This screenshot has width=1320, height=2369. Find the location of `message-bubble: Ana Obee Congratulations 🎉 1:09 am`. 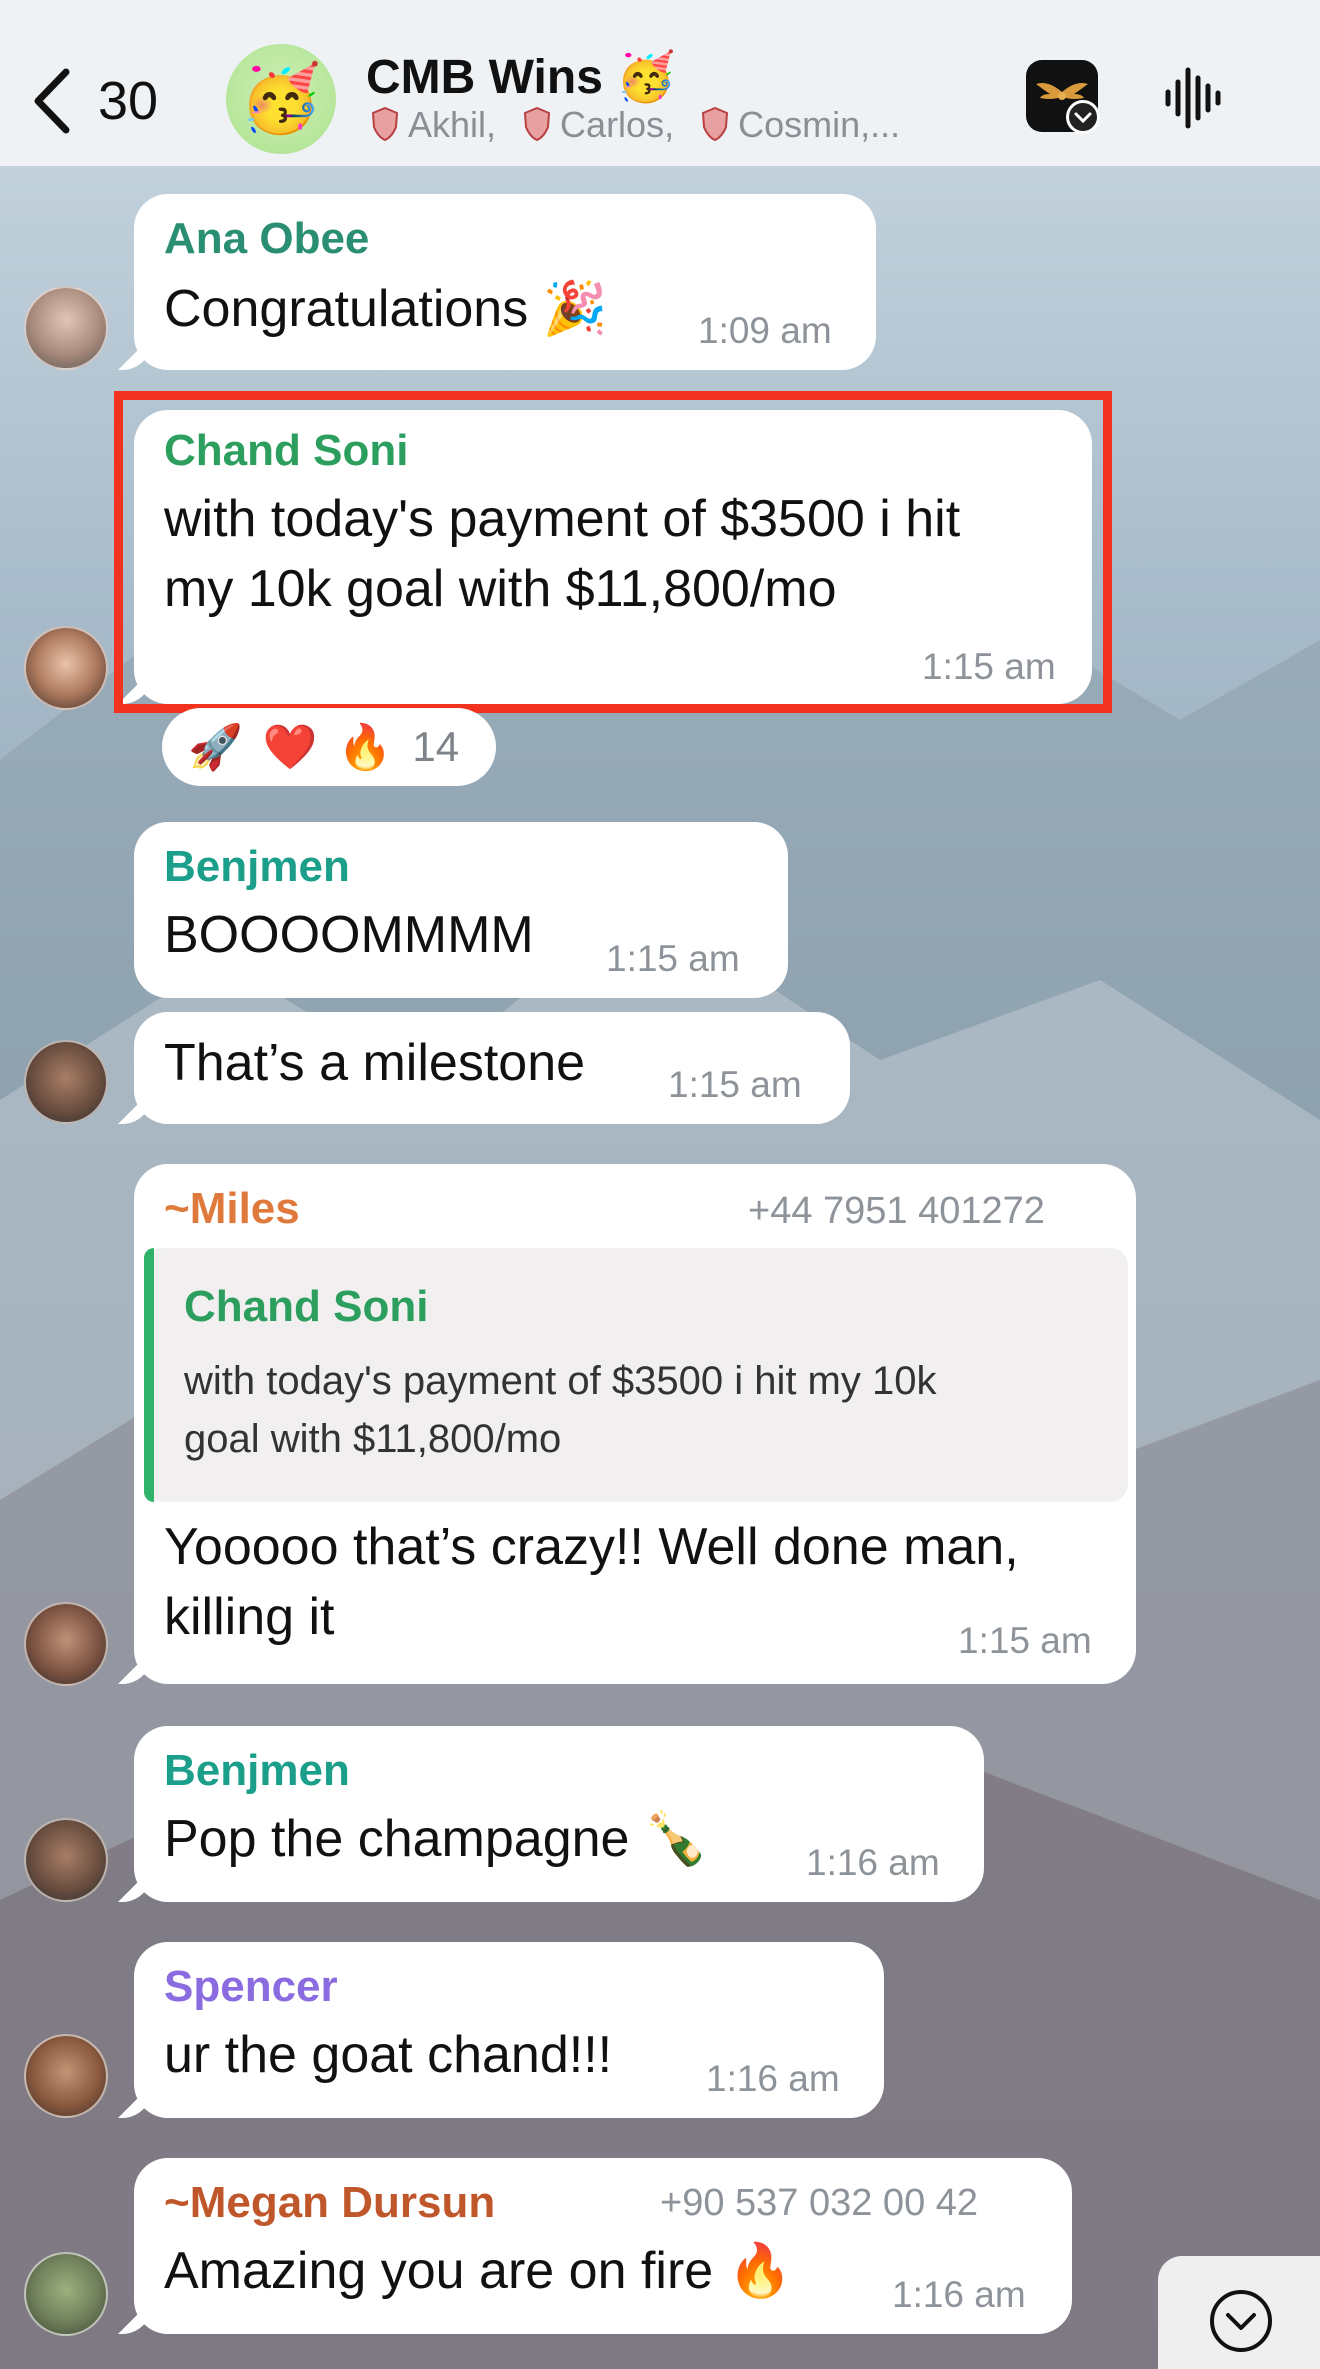

message-bubble: Ana Obee Congratulations 🎉 1:09 am is located at coordinates (505, 282).